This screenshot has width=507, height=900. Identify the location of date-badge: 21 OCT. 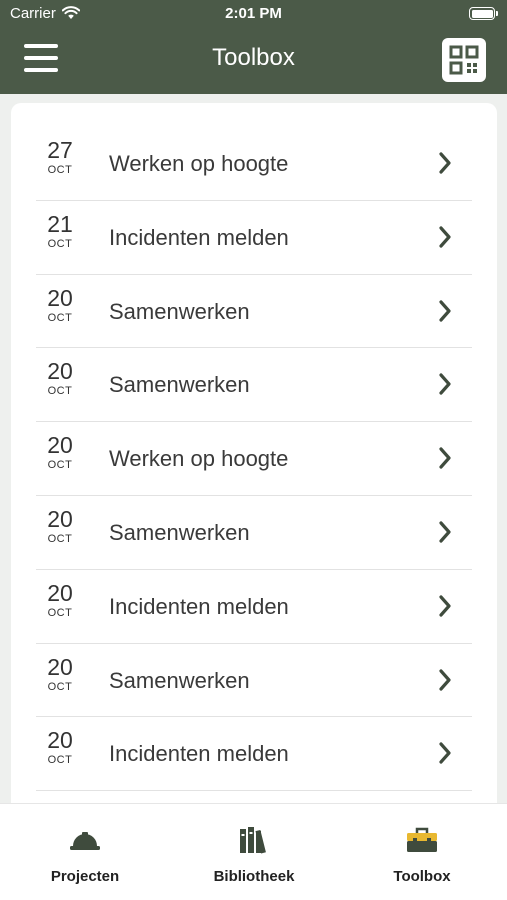
(60, 231).